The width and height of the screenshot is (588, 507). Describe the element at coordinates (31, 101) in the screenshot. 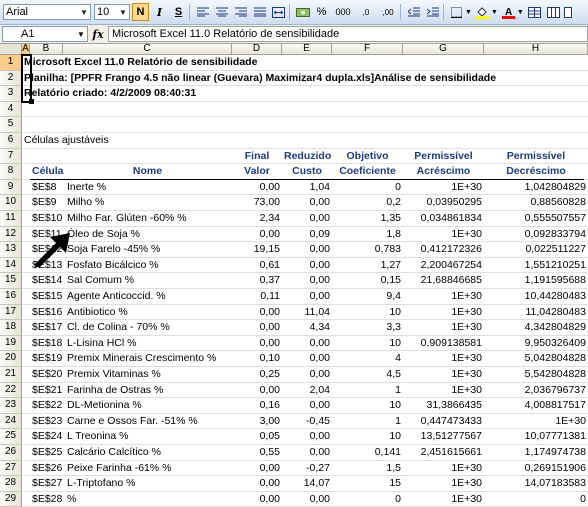

I see `fill-handle` at that location.